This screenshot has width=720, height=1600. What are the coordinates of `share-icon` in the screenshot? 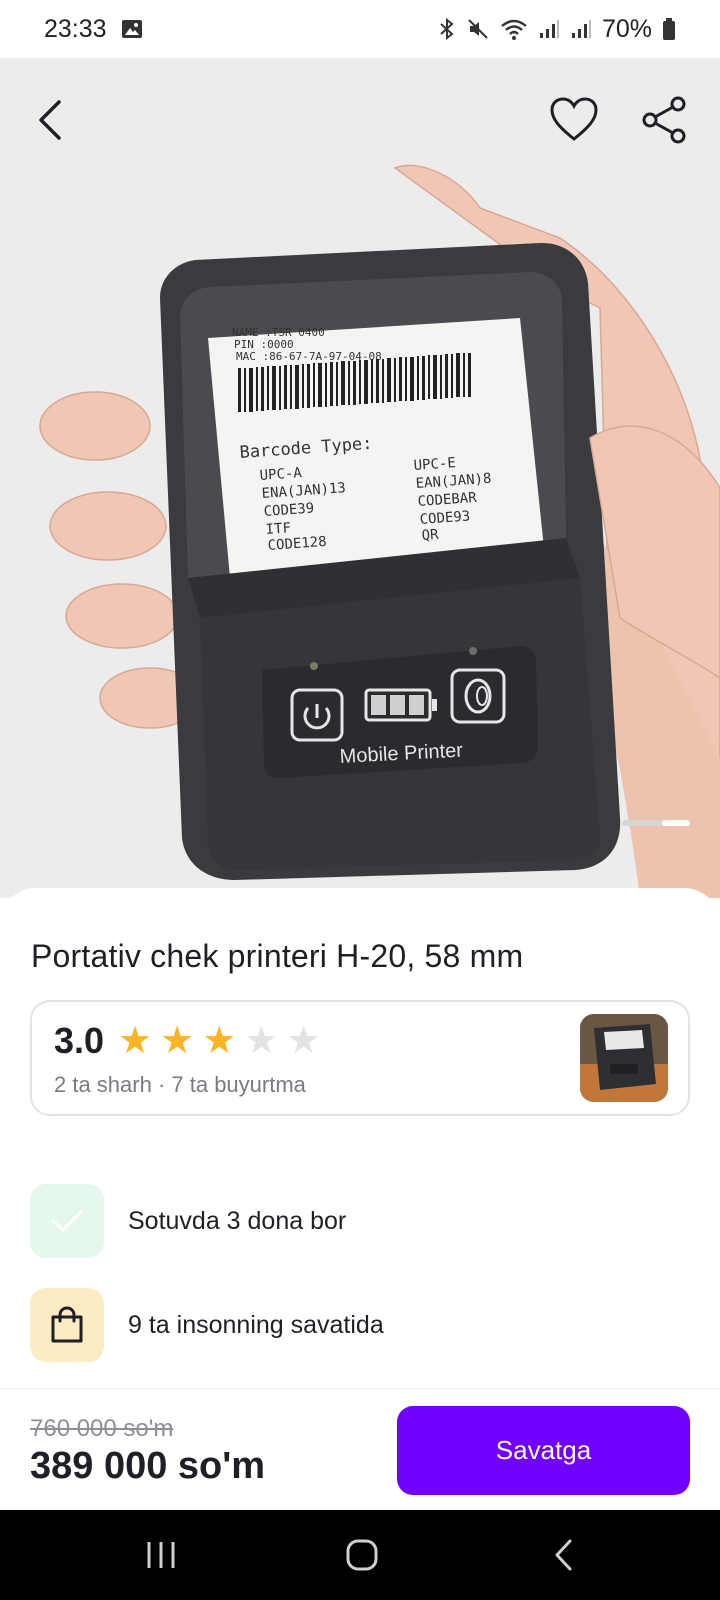 It's located at (664, 120).